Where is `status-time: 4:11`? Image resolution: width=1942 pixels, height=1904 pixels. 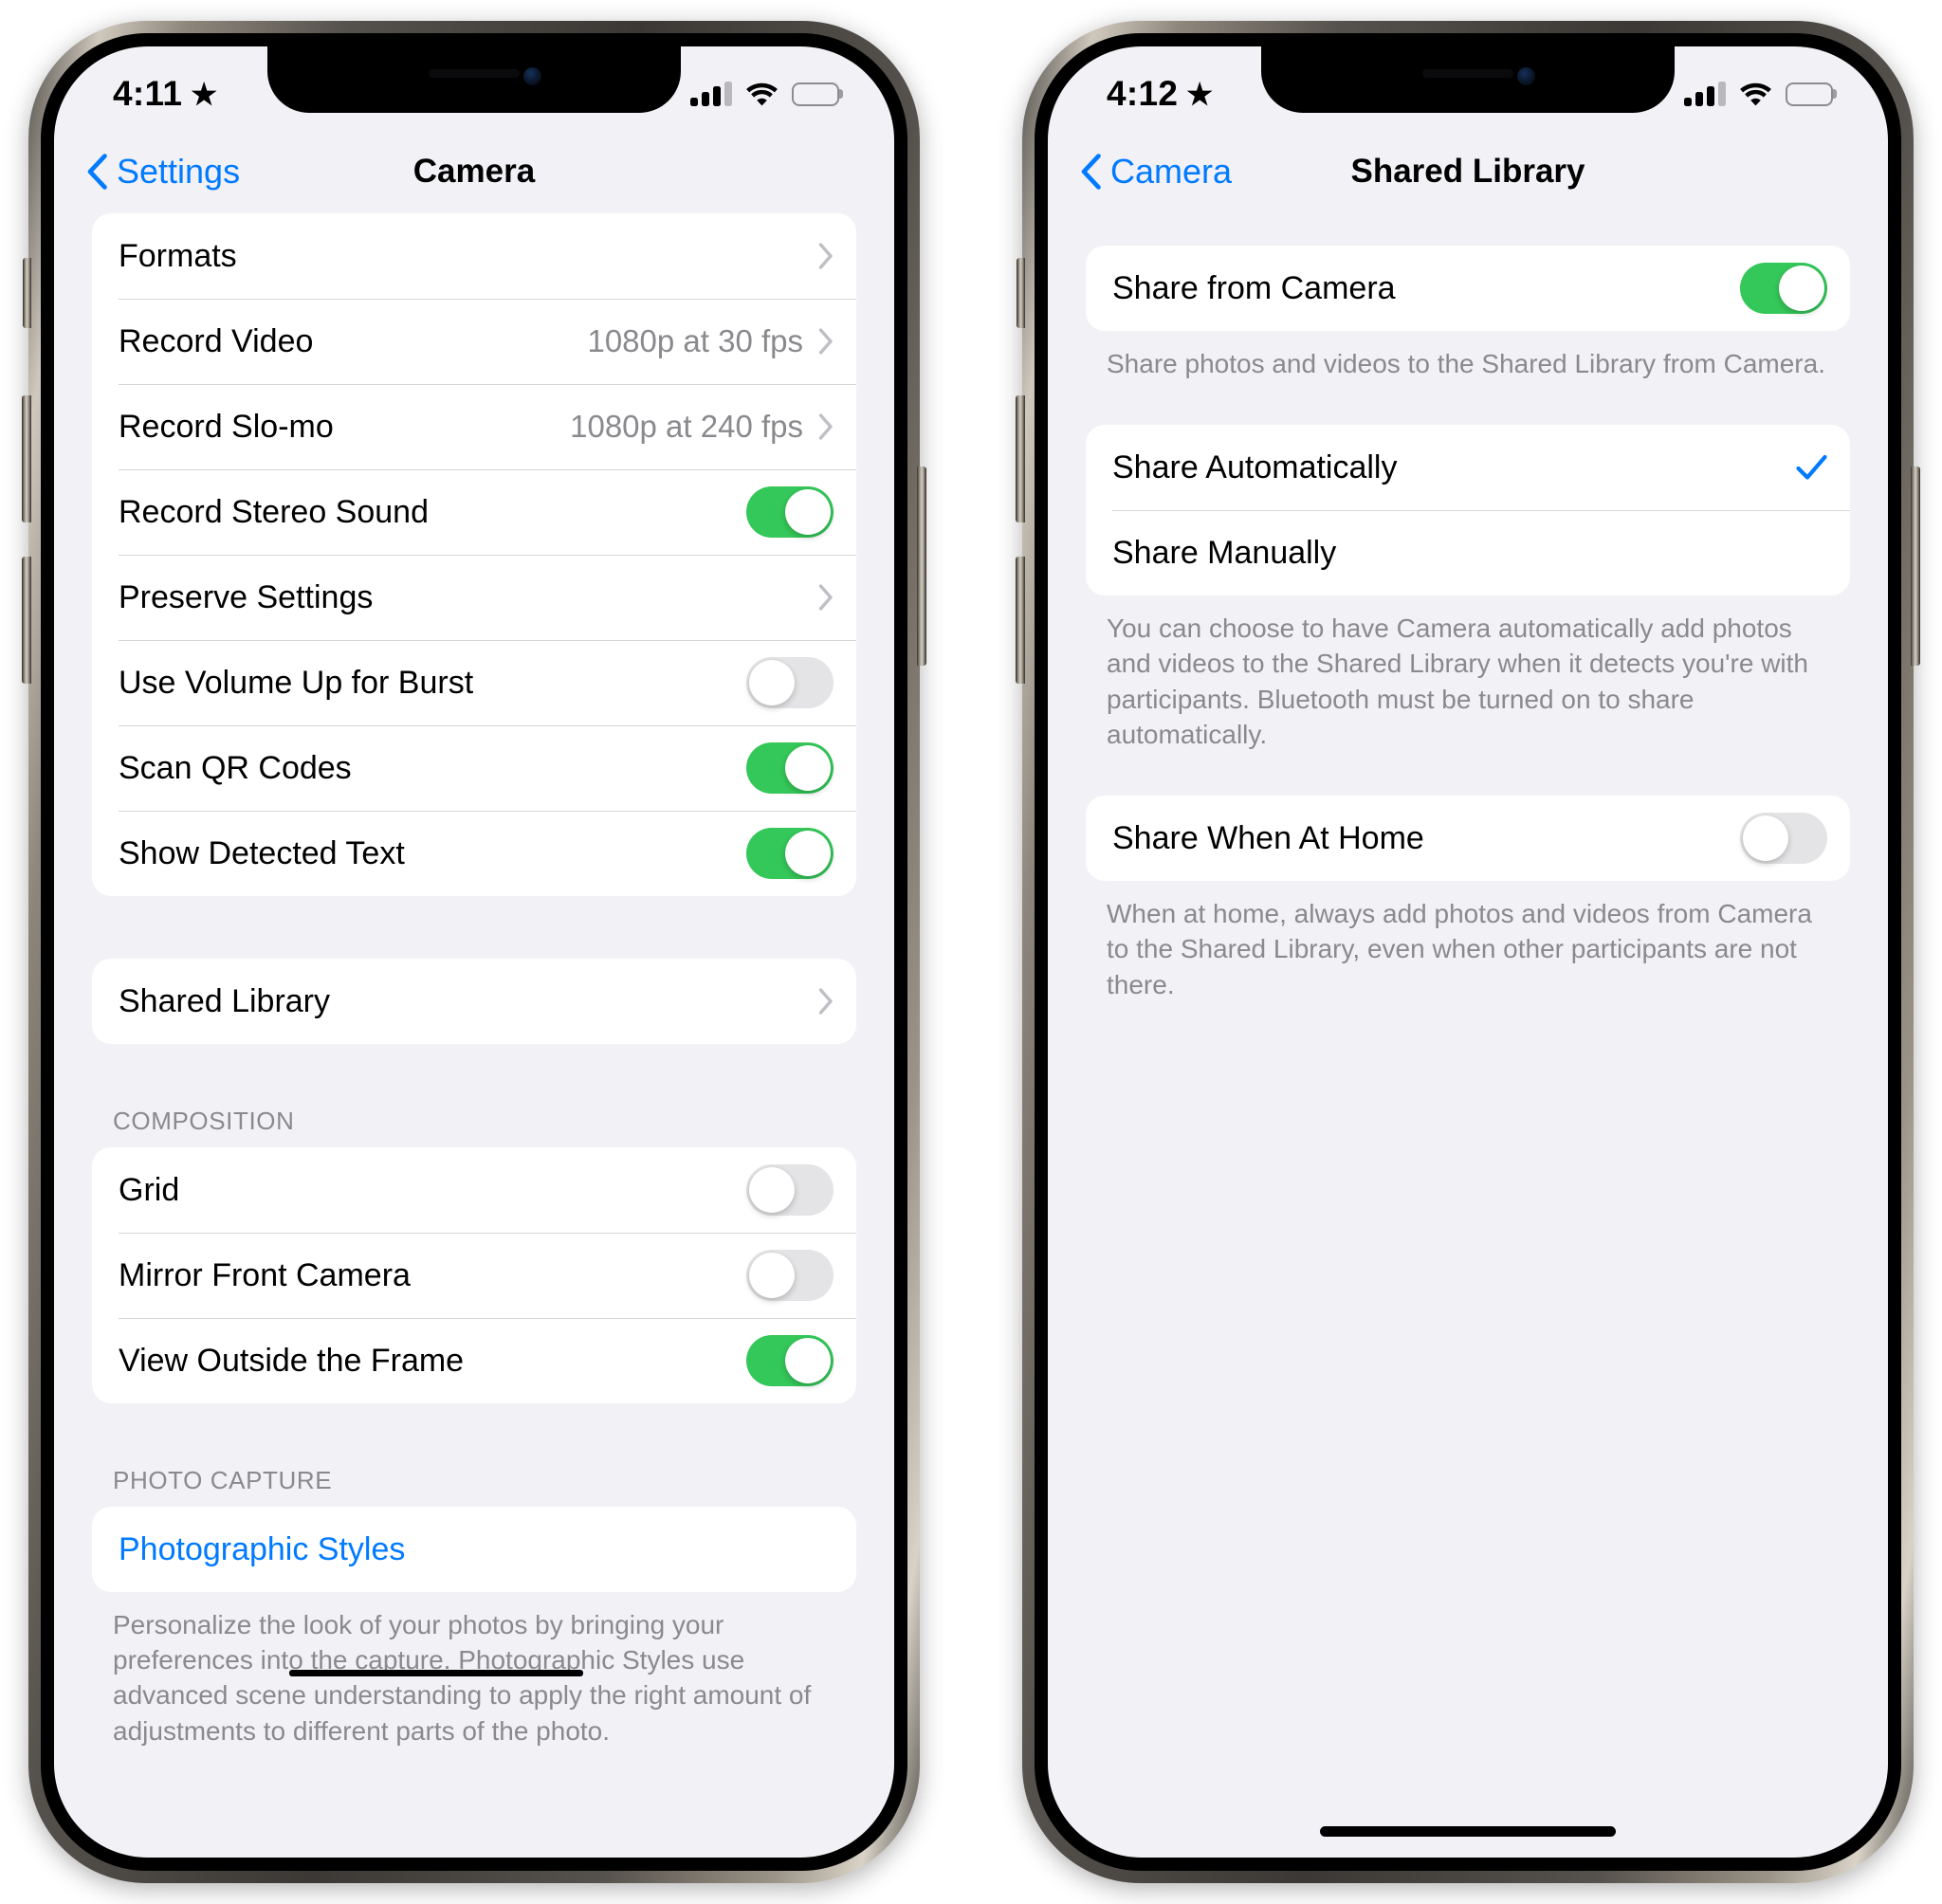 status-time: 4:11 is located at coordinates (148, 94).